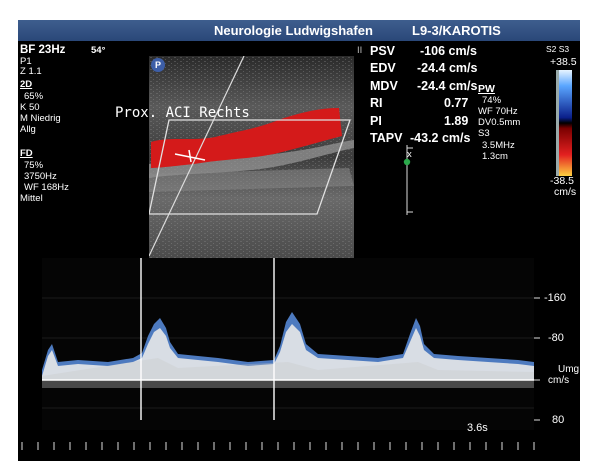 Image resolution: width=600 pixels, height=461 pixels. Describe the element at coordinates (409, 154) in the screenshot. I see `depth-marker-label: x` at that location.